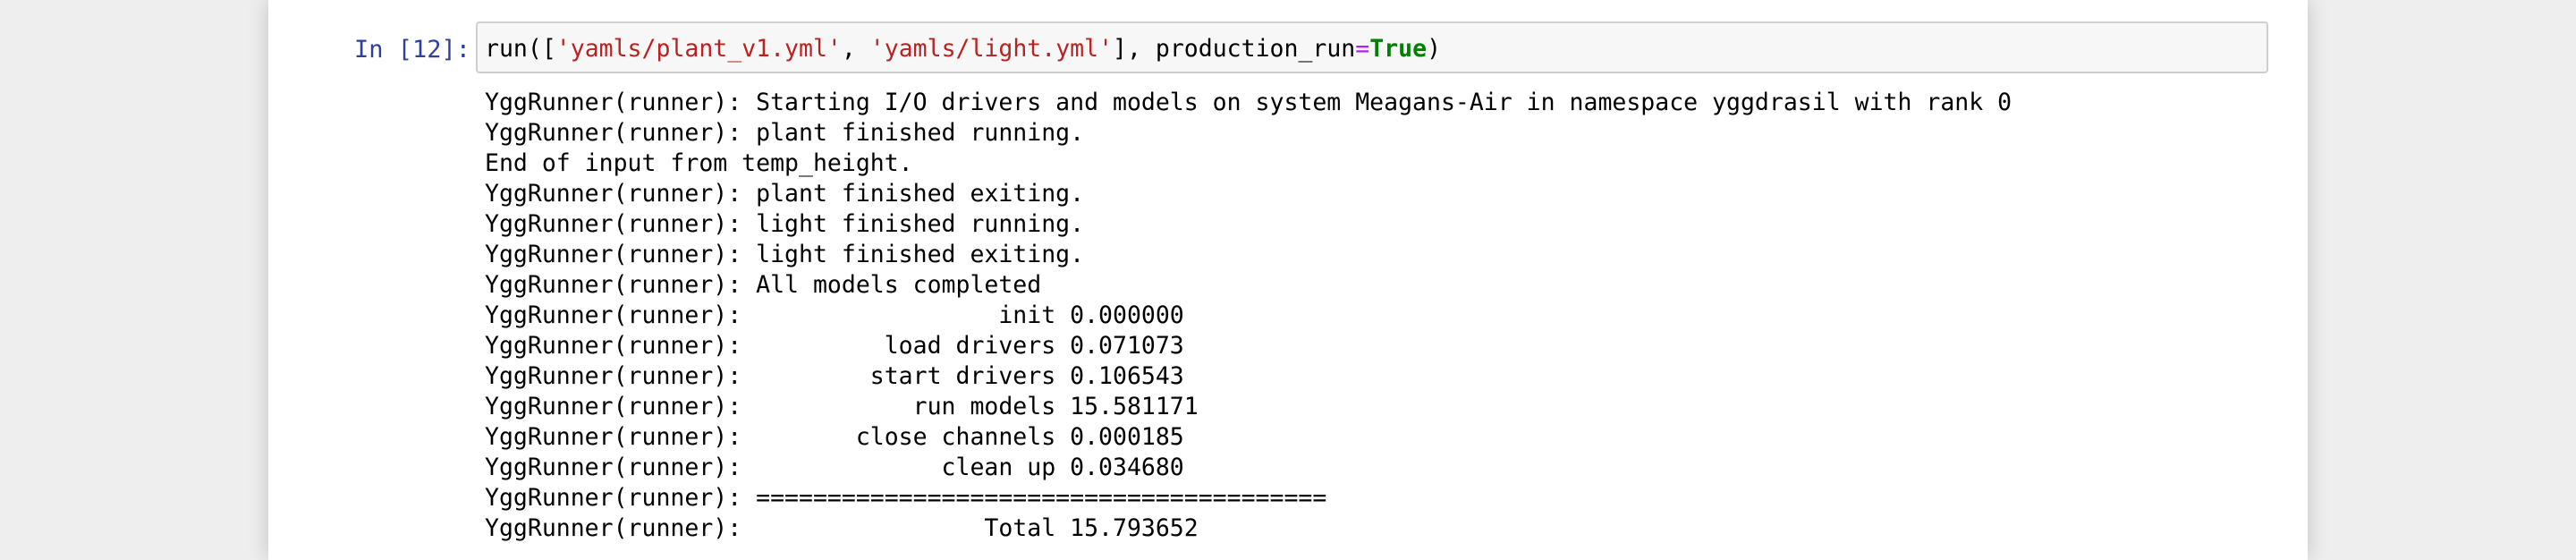 The width and height of the screenshot is (2576, 560). I want to click on output-line: YggRunner(runner): clean up 0.034680, so click(834, 467).